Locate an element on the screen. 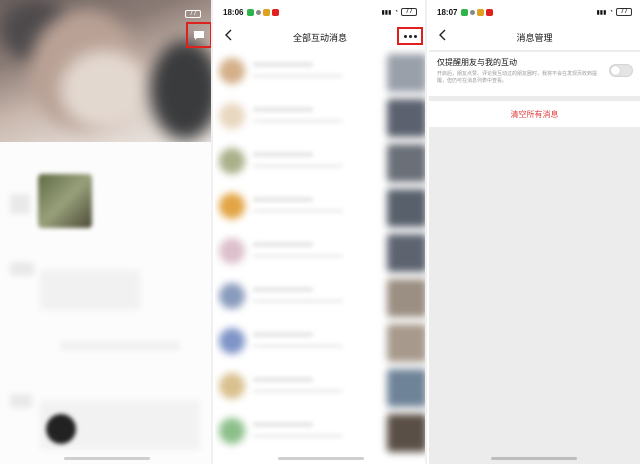  interaction-messages-button is located at coordinates (198, 35).